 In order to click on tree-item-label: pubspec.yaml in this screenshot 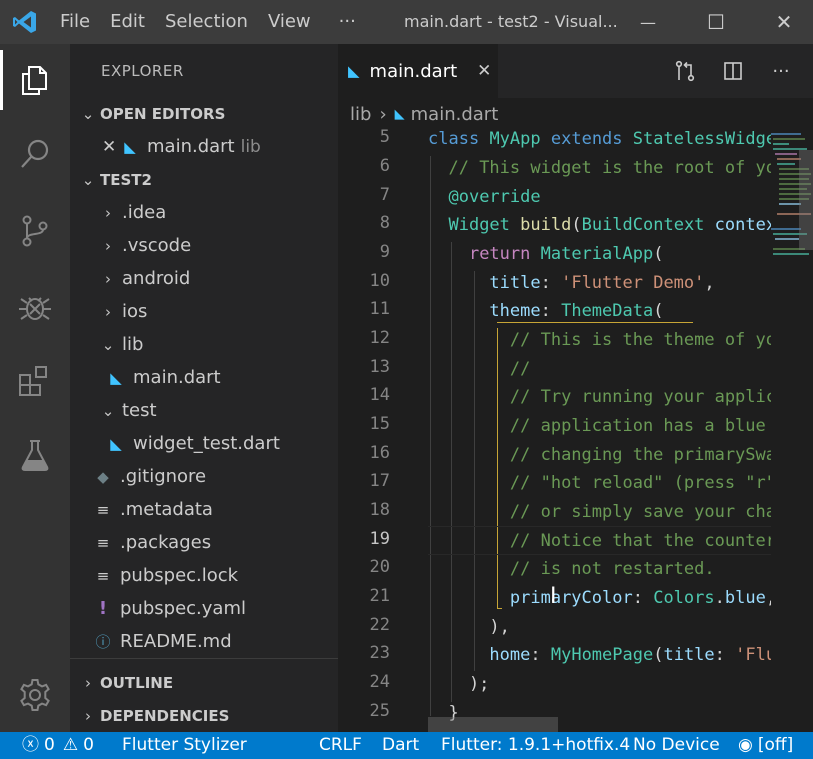, I will do `click(183, 608)`.